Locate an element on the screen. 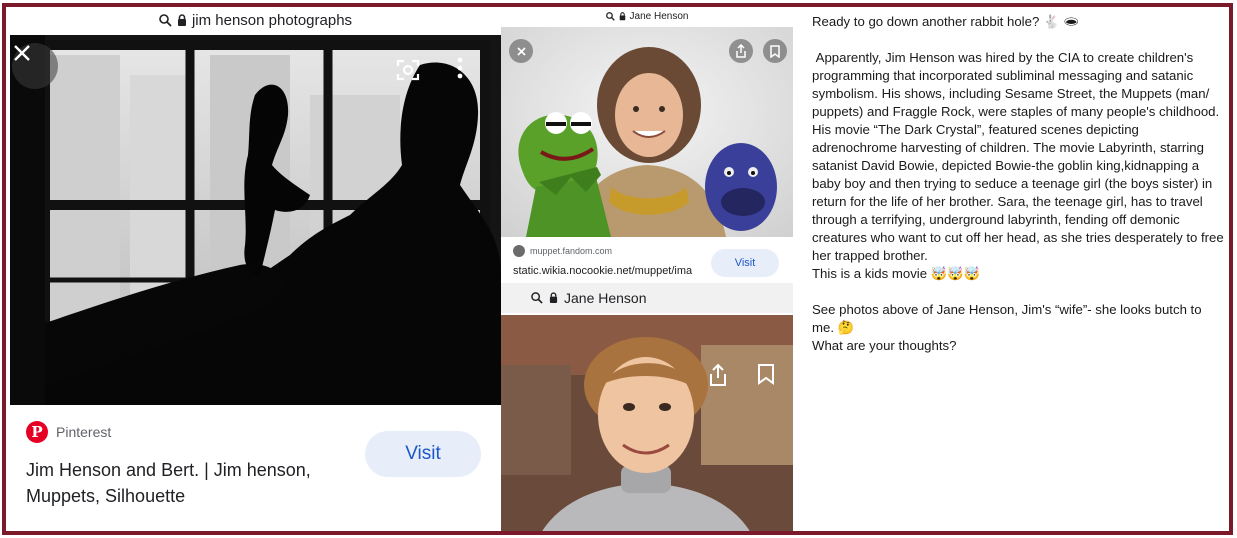  address-bar: jim henson photographs is located at coordinates (255, 20).